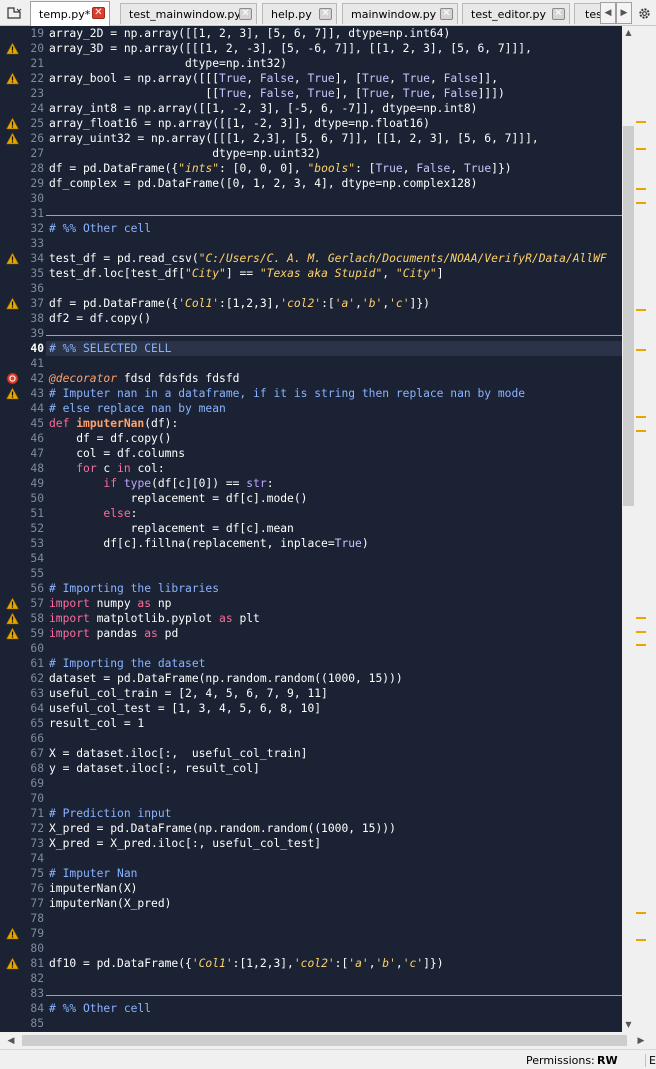 The image size is (656, 1069). Describe the element at coordinates (311, 993) in the screenshot. I see `code-line: 83` at that location.